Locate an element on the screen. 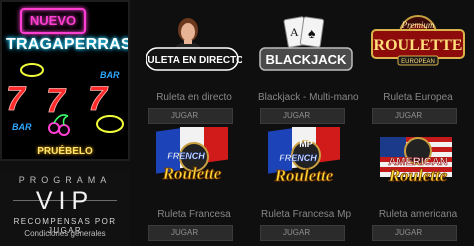  game-name: Ruleta Francesa is located at coordinates (194, 214).